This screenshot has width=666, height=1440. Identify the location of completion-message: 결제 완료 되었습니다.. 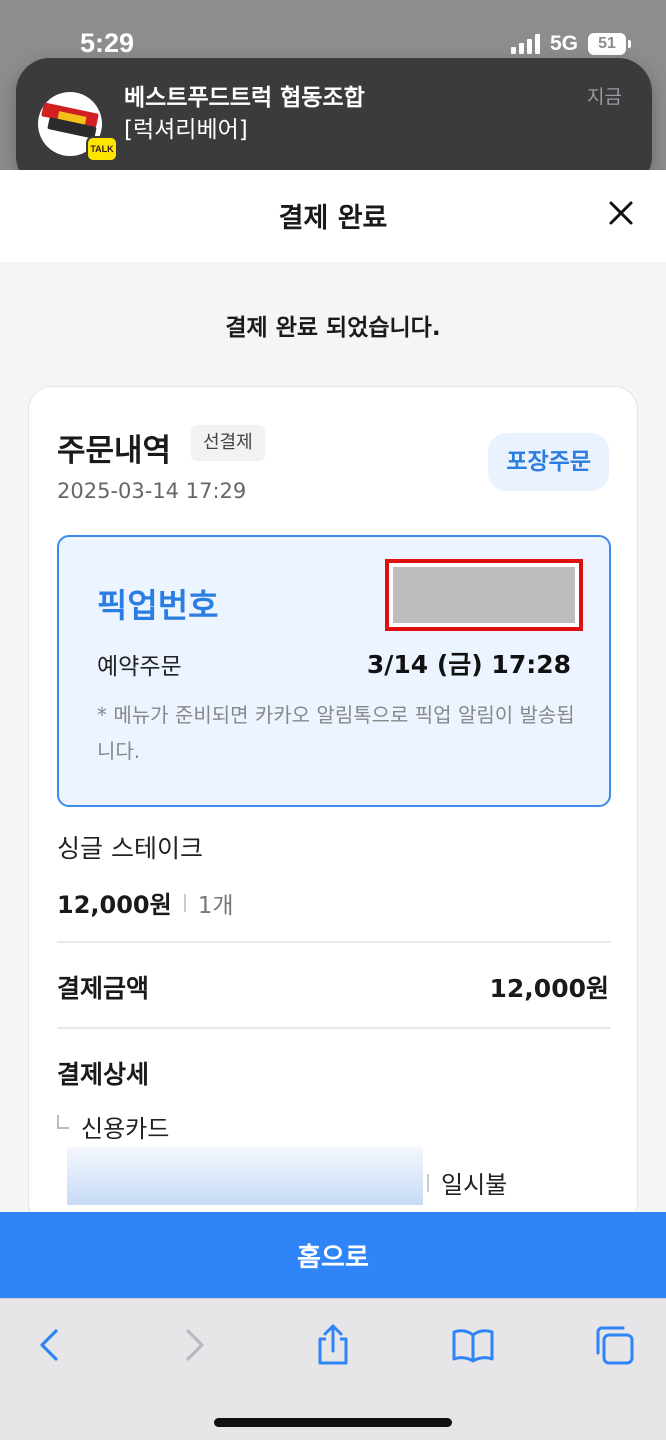
(333, 328).